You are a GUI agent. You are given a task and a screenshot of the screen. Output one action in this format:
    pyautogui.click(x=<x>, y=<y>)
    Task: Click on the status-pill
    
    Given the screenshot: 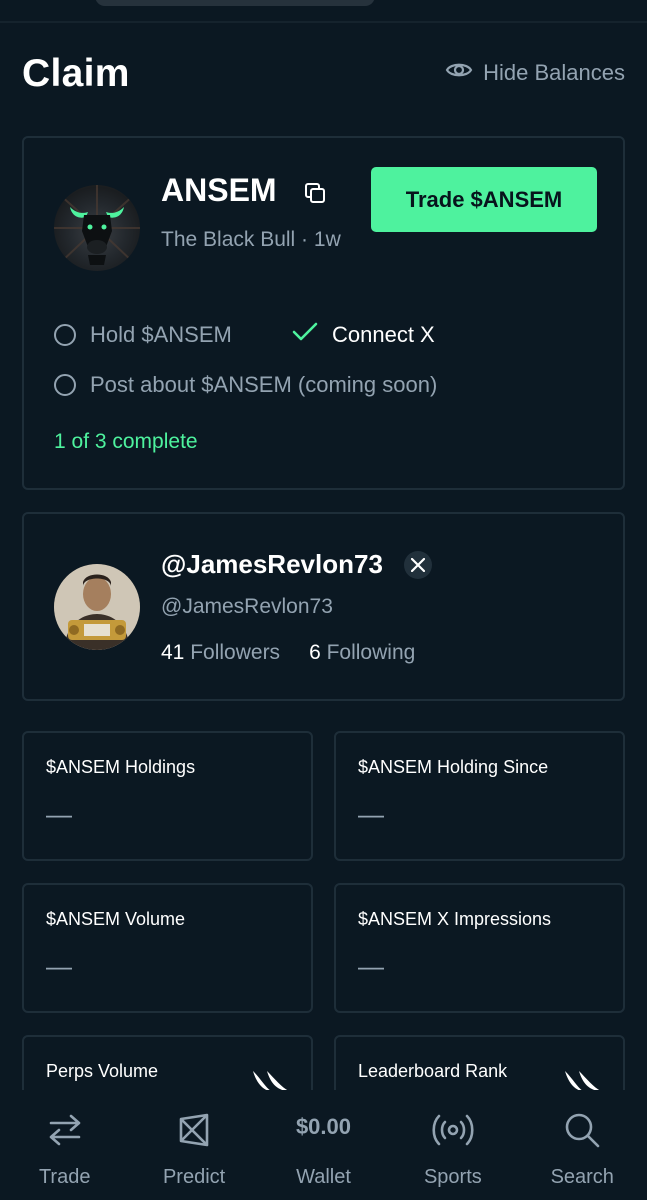 What is the action you would take?
    pyautogui.click(x=235, y=3)
    